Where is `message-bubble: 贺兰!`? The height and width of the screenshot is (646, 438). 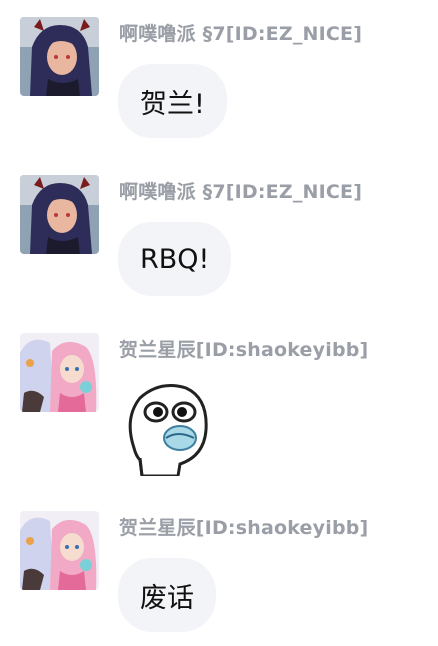
message-bubble: 贺兰! is located at coordinates (172, 101).